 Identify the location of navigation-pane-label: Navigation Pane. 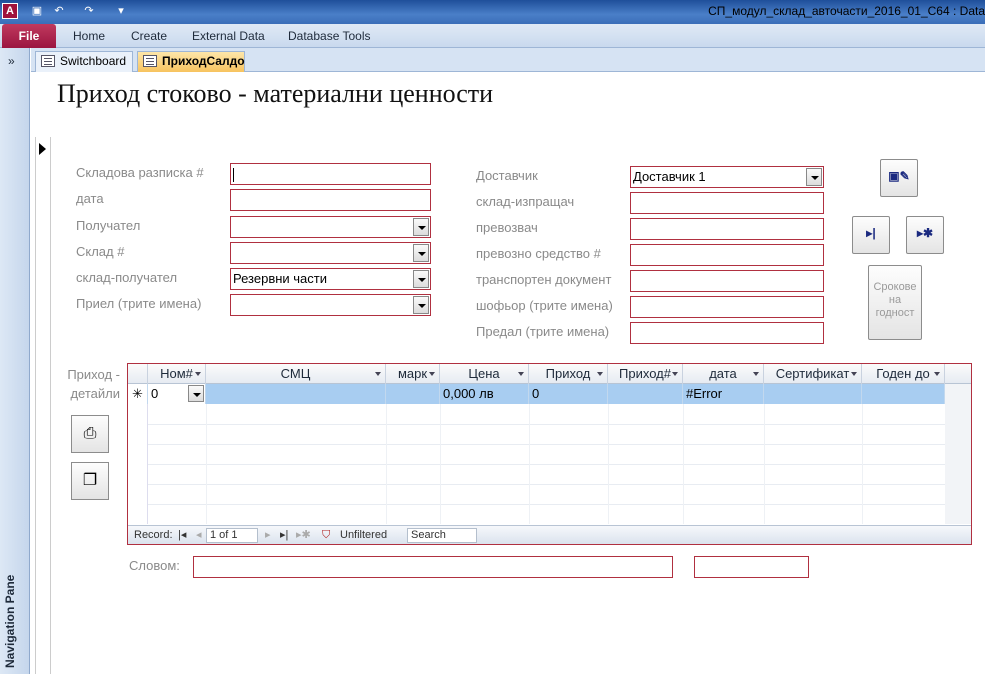
(10, 608).